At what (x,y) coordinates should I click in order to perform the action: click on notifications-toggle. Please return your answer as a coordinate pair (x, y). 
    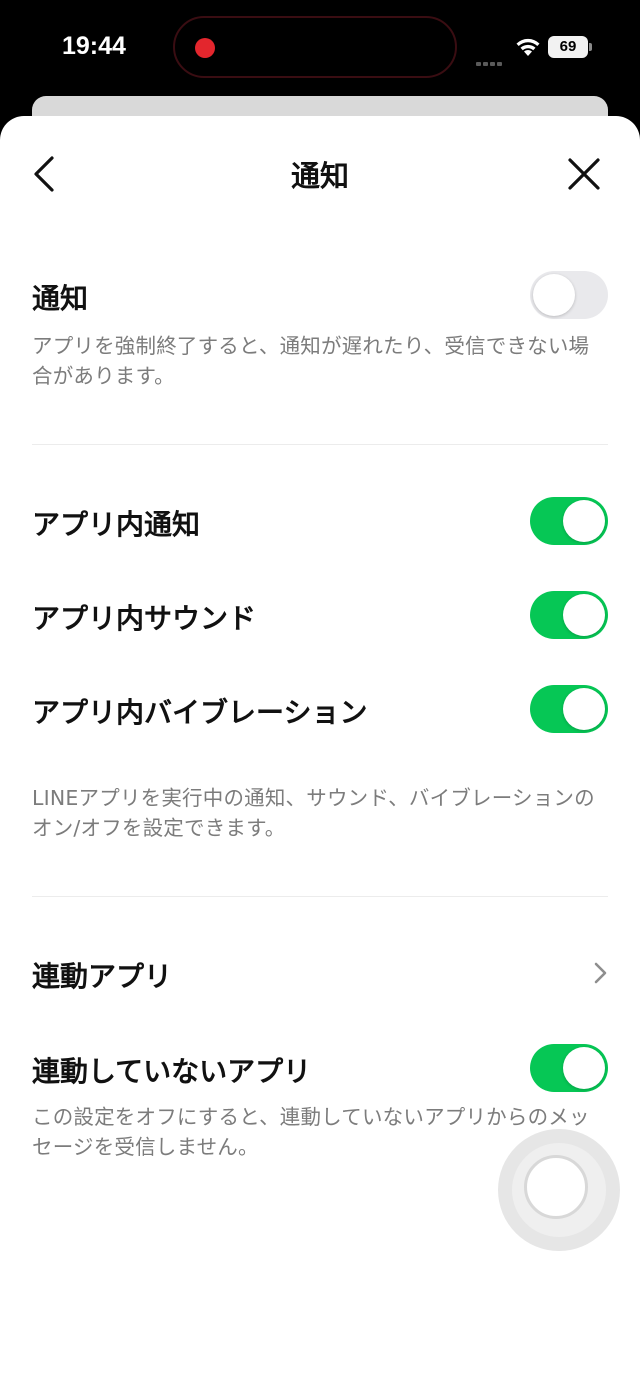
    Looking at the image, I should click on (569, 295).